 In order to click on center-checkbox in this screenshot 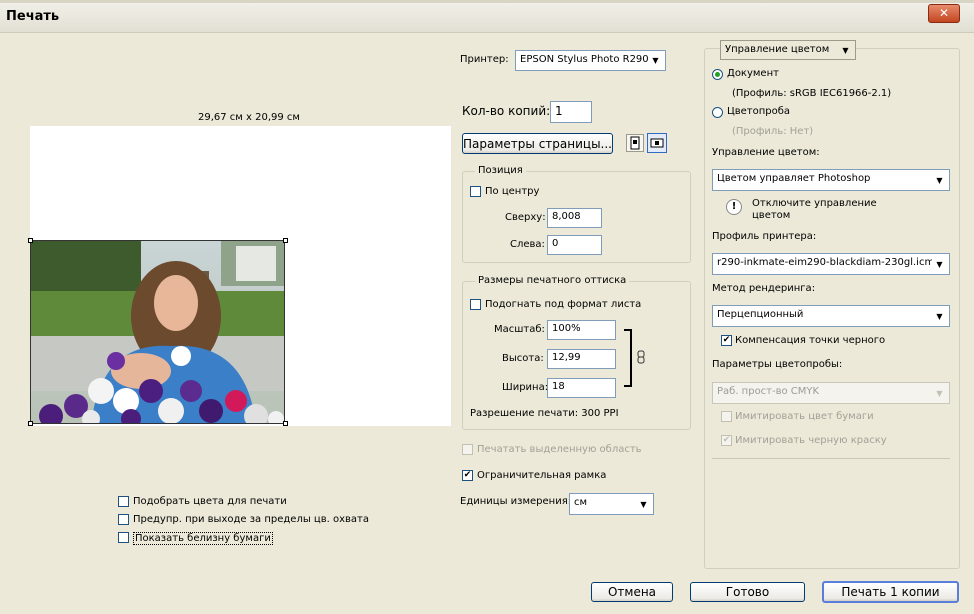, I will do `click(475, 191)`.